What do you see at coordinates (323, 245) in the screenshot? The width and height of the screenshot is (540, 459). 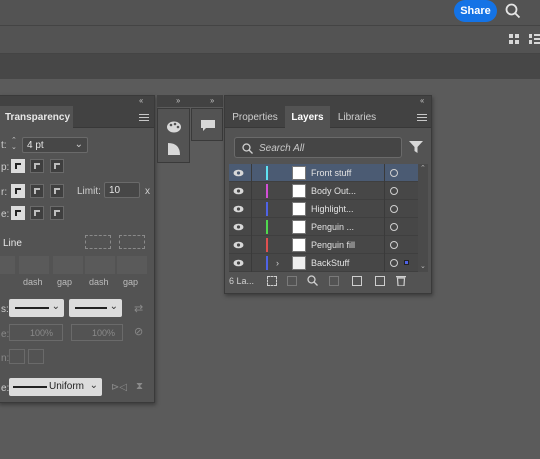 I see `layer-row: Penguin fill` at bounding box center [323, 245].